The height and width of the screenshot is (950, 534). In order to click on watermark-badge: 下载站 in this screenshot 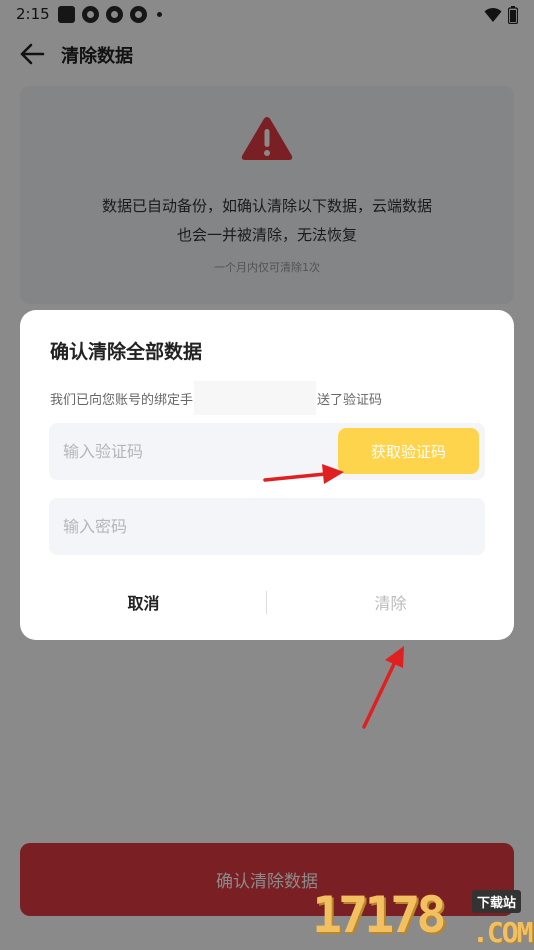, I will do `click(497, 901)`.